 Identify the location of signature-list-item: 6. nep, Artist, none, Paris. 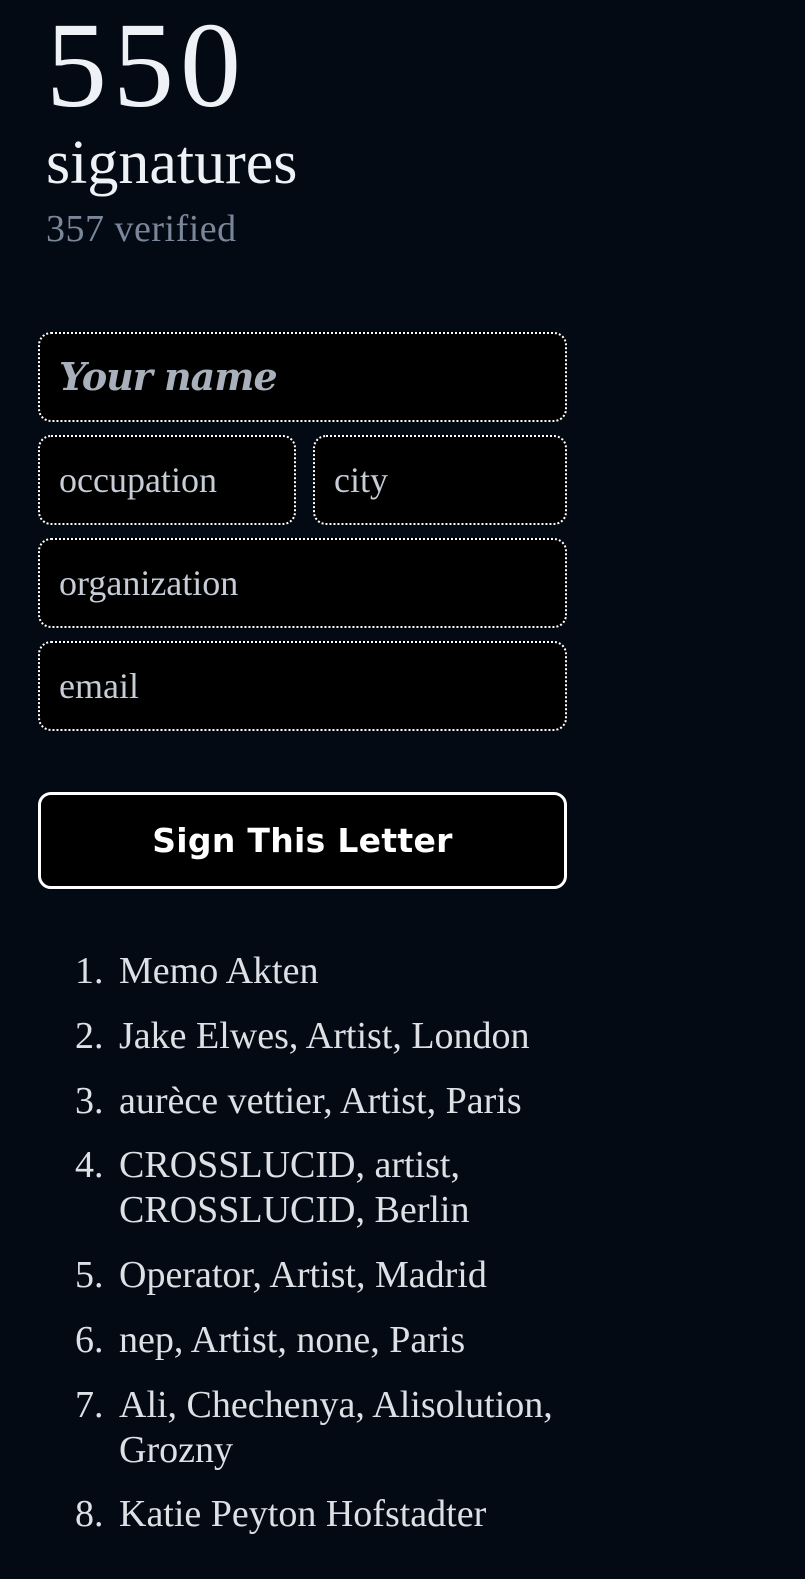
(325, 1340).